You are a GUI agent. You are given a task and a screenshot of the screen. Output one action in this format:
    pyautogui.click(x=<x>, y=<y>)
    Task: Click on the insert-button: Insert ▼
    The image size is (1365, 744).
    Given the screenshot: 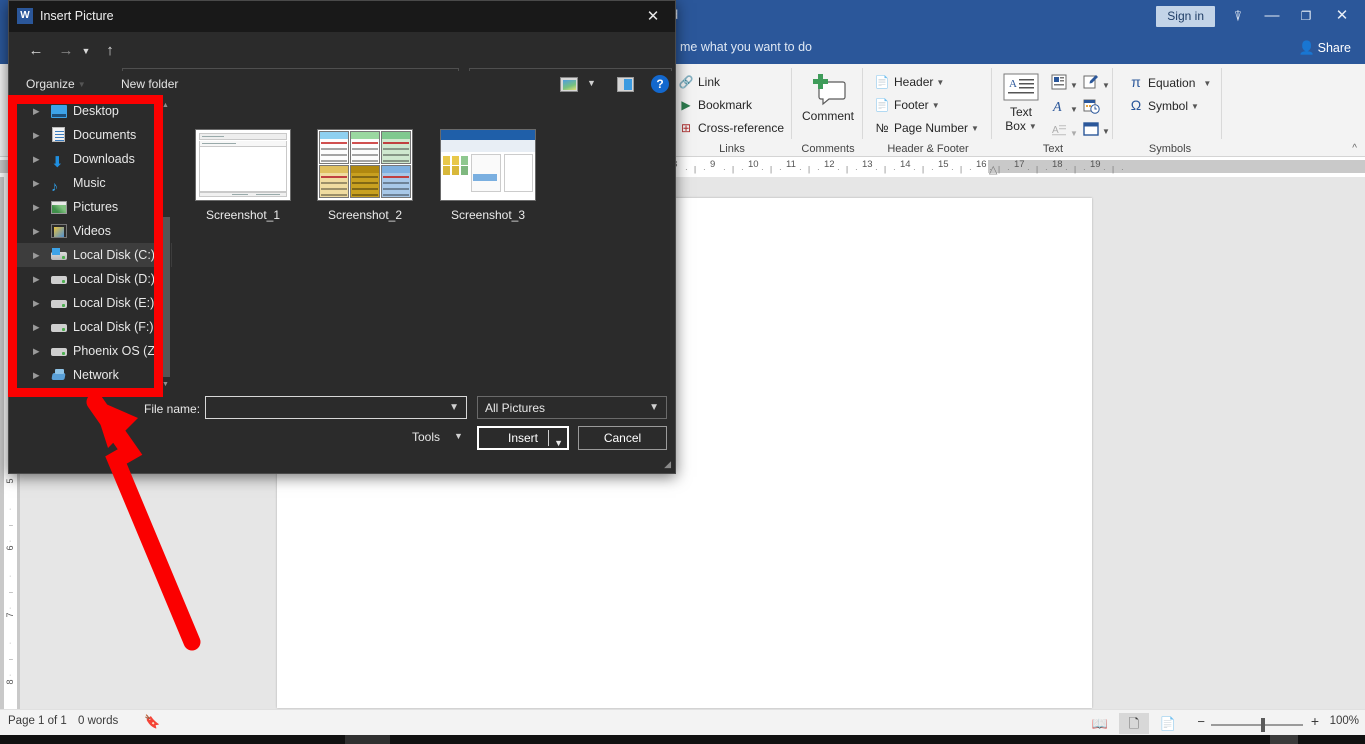 What is the action you would take?
    pyautogui.click(x=523, y=438)
    